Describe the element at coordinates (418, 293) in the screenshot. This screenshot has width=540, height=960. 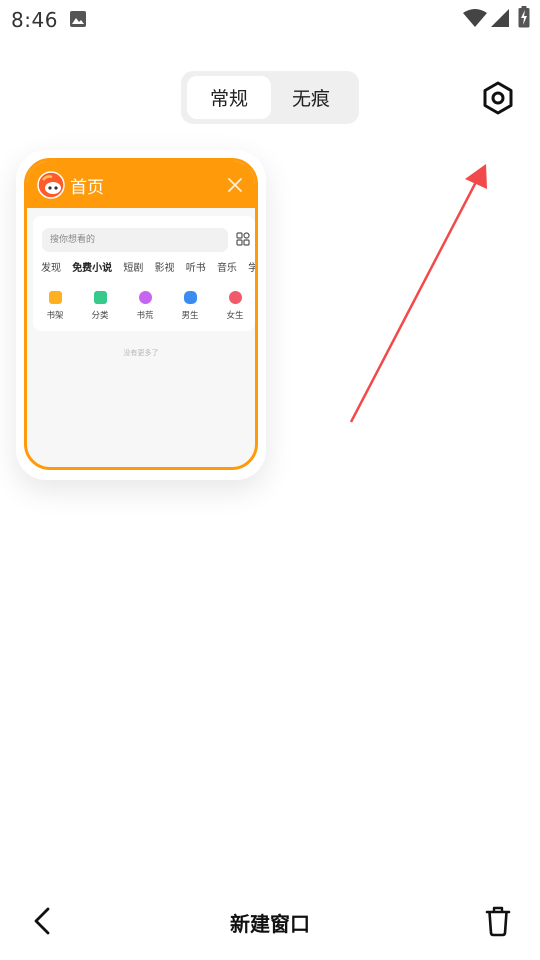
I see `annotation-arrow` at that location.